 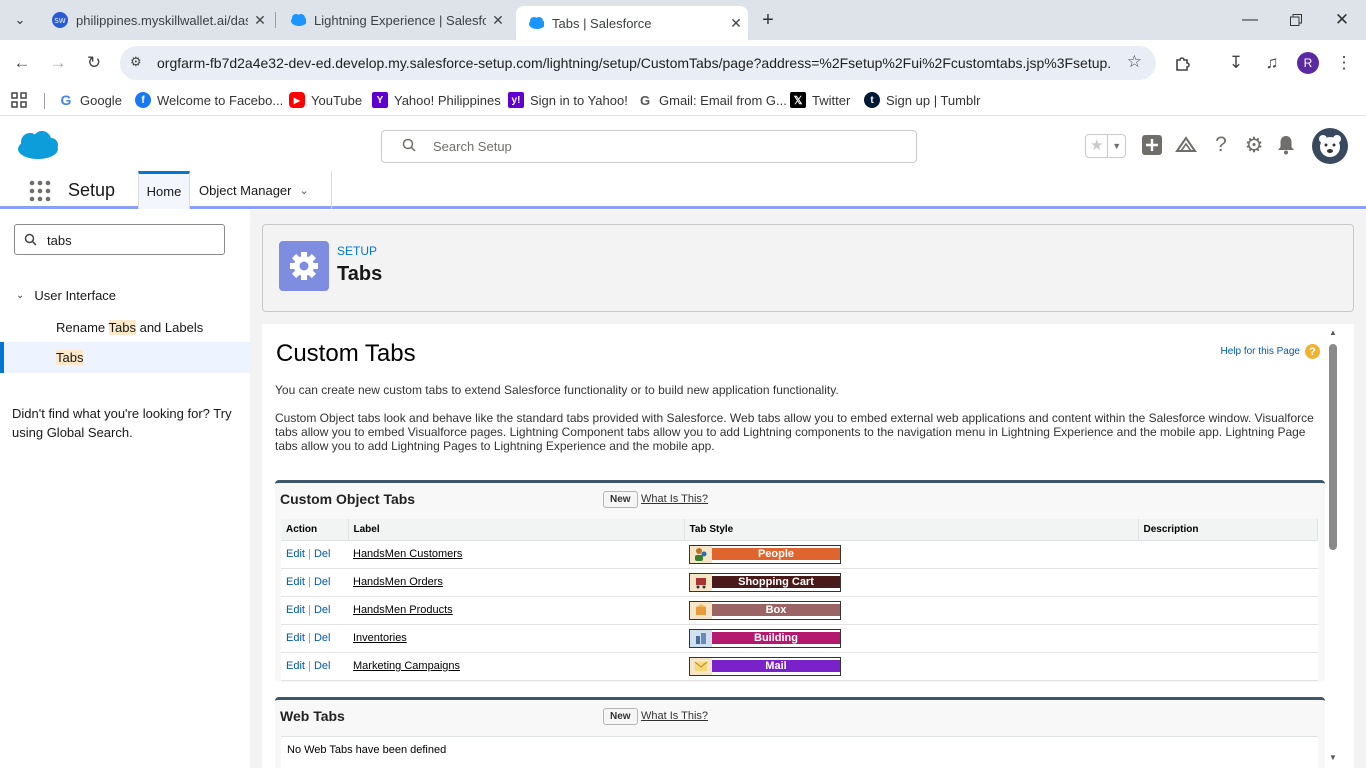 I want to click on scroll-down-arrow-icon: ▼, so click(x=1333, y=757).